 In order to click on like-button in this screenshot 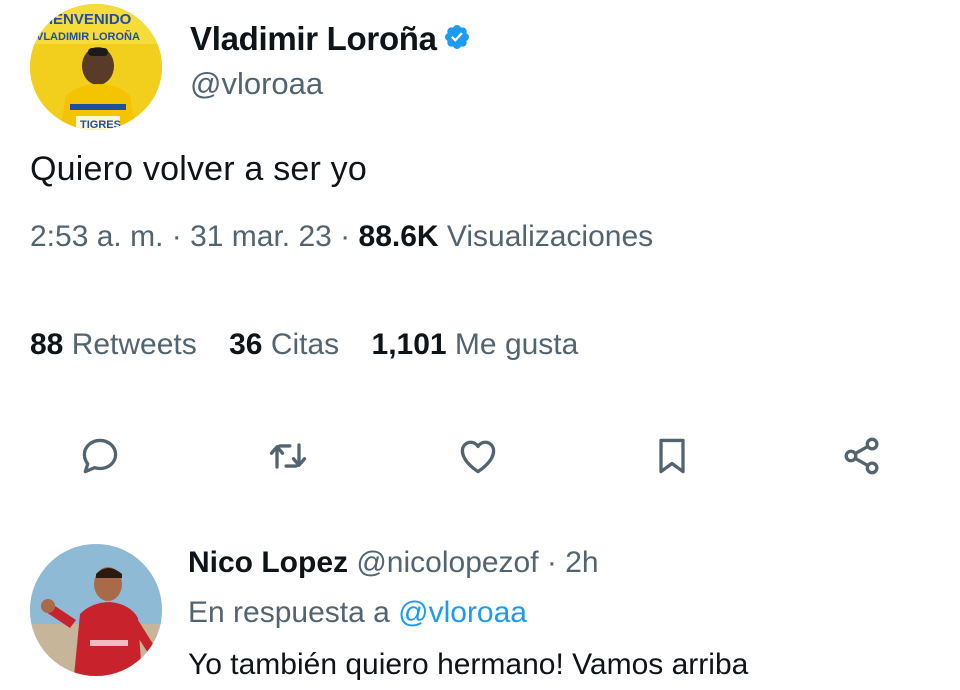, I will do `click(478, 456)`.